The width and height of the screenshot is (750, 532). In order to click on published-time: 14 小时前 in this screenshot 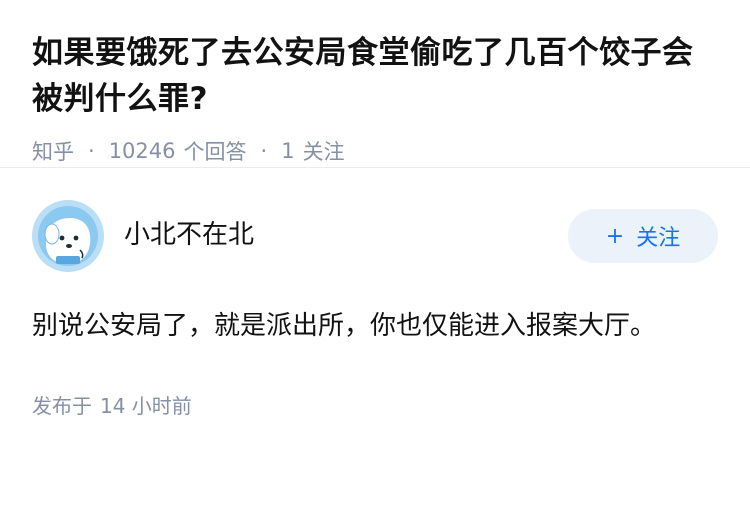, I will do `click(146, 406)`.